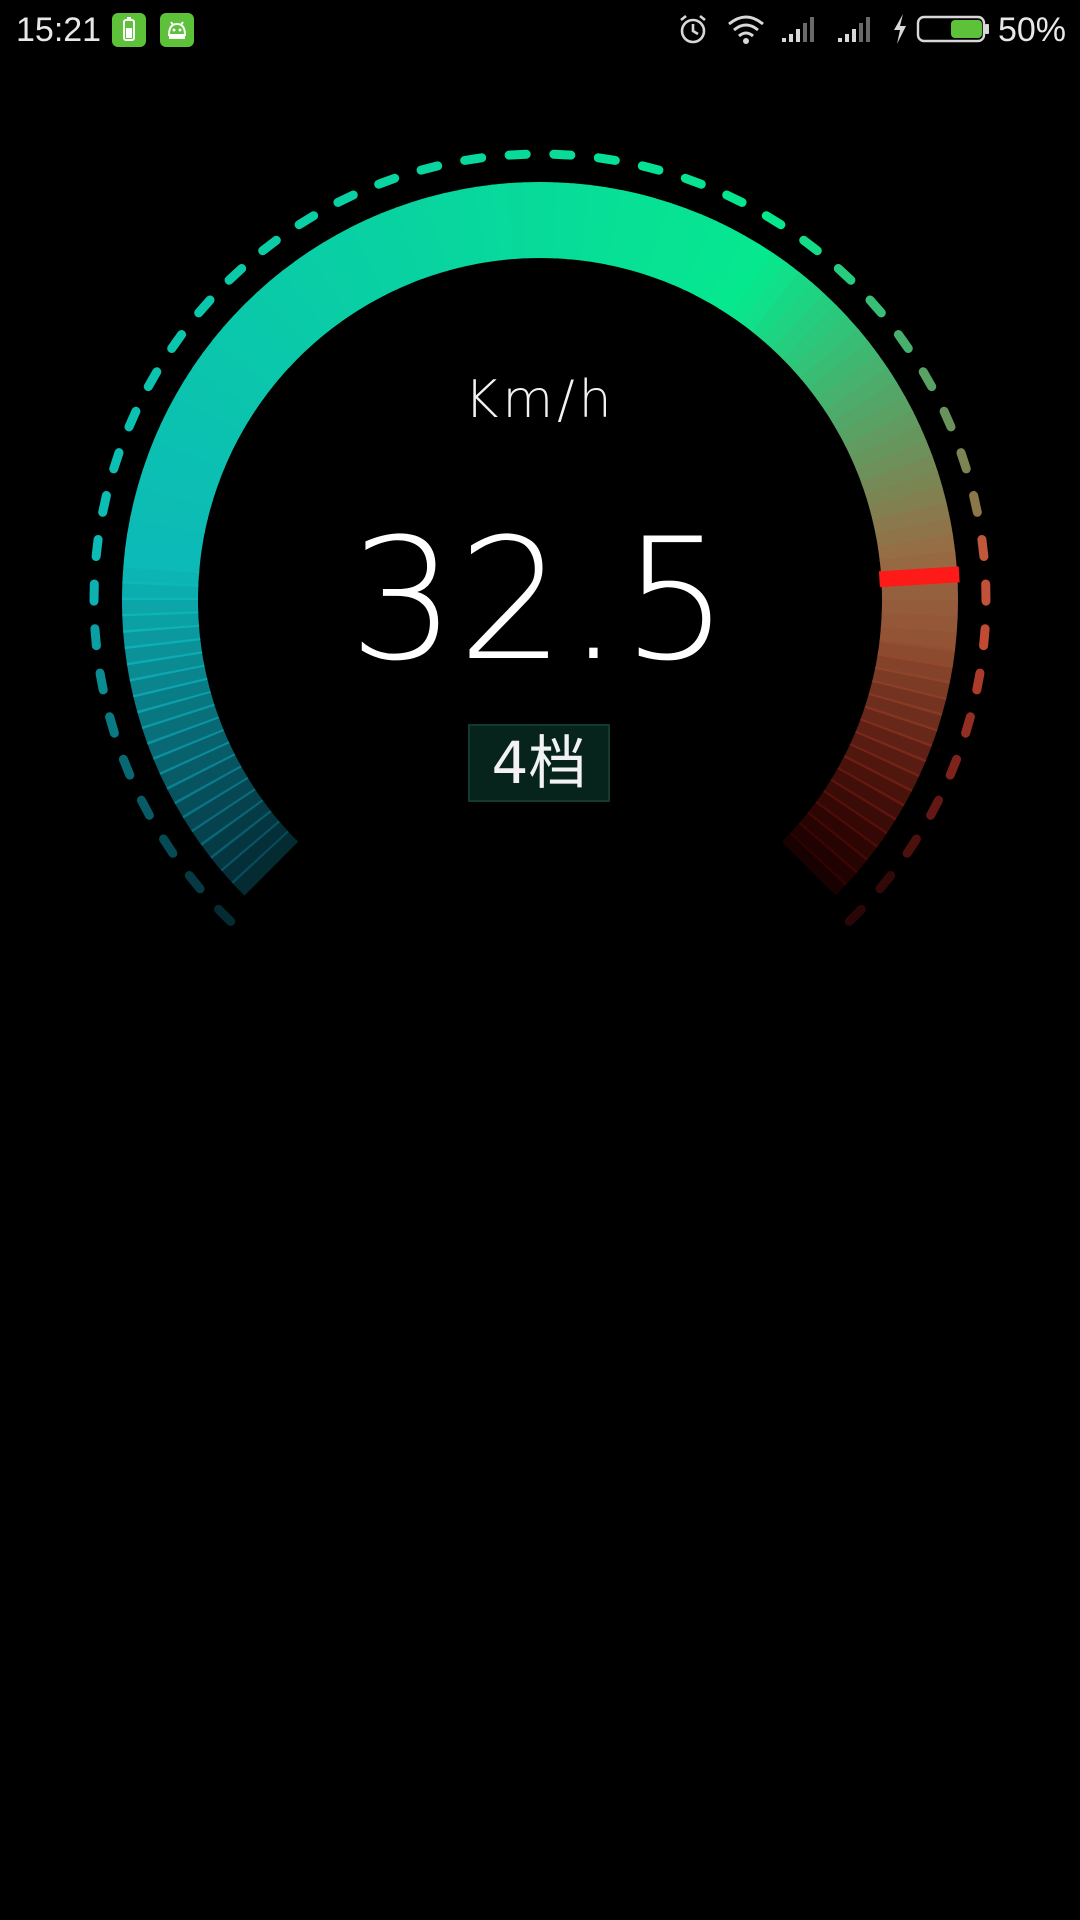 The width and height of the screenshot is (1080, 1920). What do you see at coordinates (177, 30) in the screenshot?
I see `android-app-icon` at bounding box center [177, 30].